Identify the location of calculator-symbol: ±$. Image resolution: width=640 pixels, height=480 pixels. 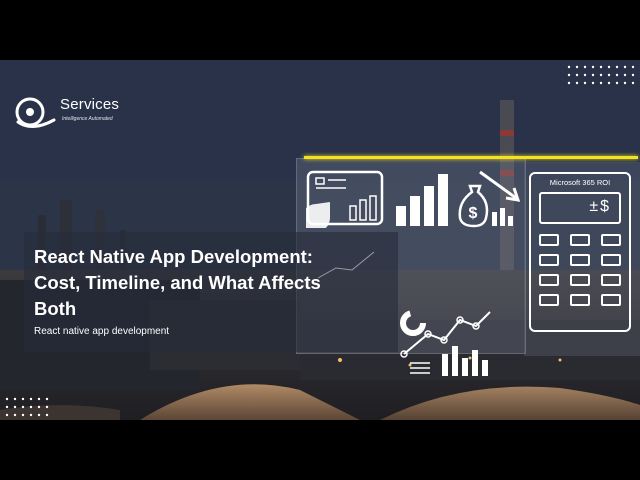
(600, 206).